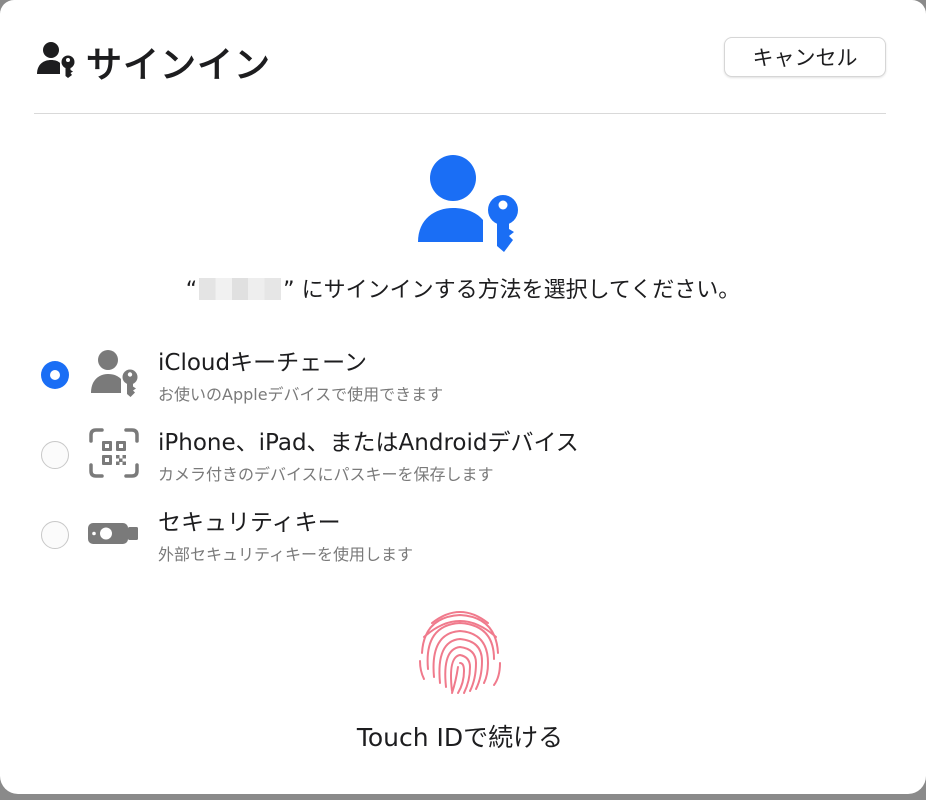 The width and height of the screenshot is (926, 800). What do you see at coordinates (55, 375) in the screenshot?
I see `radio-icloud-keychain` at bounding box center [55, 375].